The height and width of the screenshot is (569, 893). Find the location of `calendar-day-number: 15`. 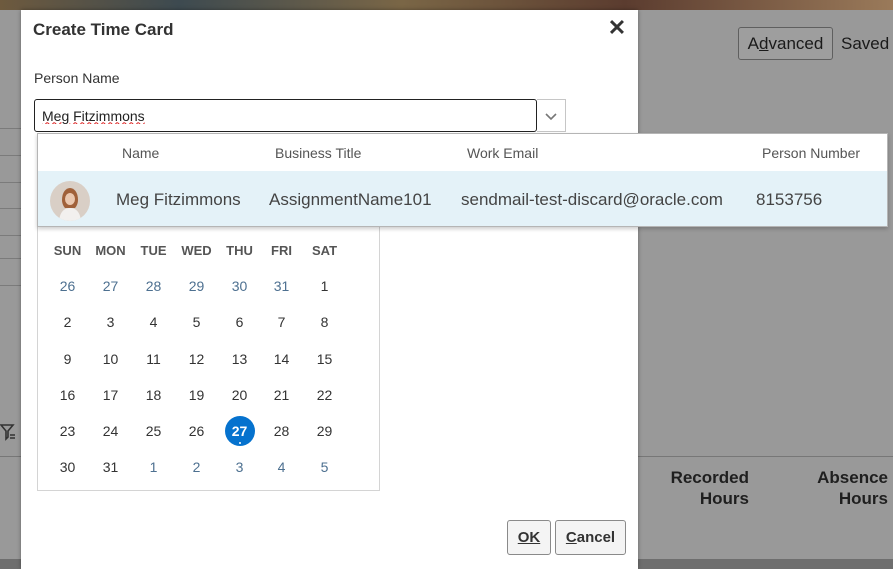

calendar-day-number: 15 is located at coordinates (324, 359).